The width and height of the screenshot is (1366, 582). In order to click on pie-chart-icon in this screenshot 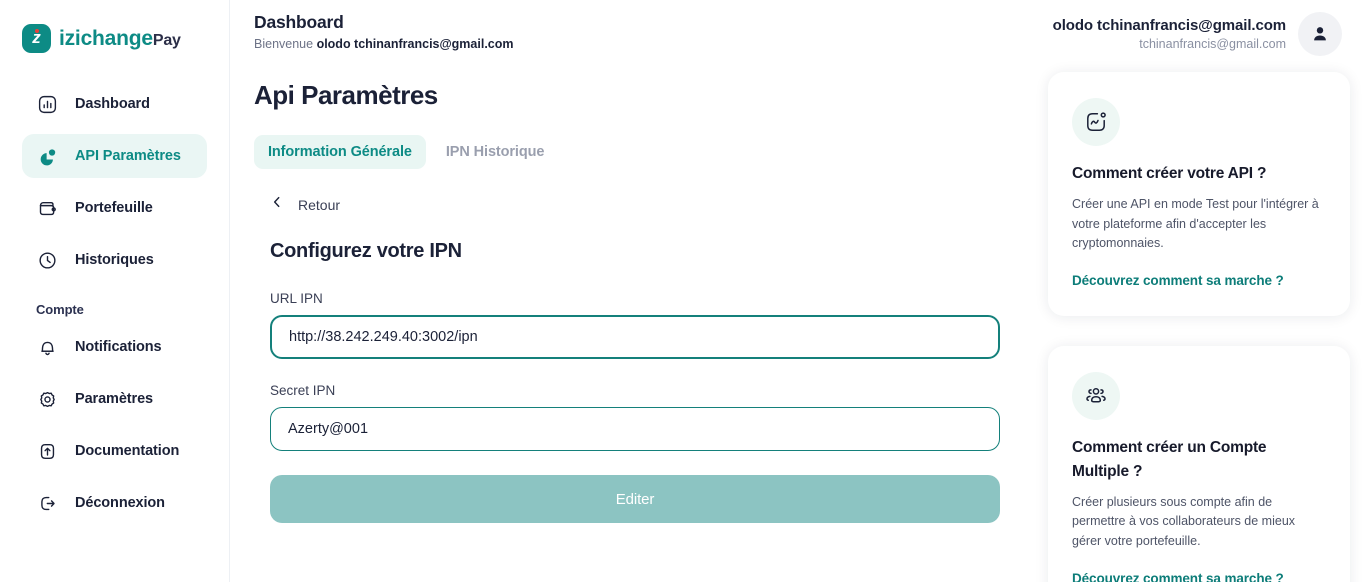, I will do `click(47, 156)`.